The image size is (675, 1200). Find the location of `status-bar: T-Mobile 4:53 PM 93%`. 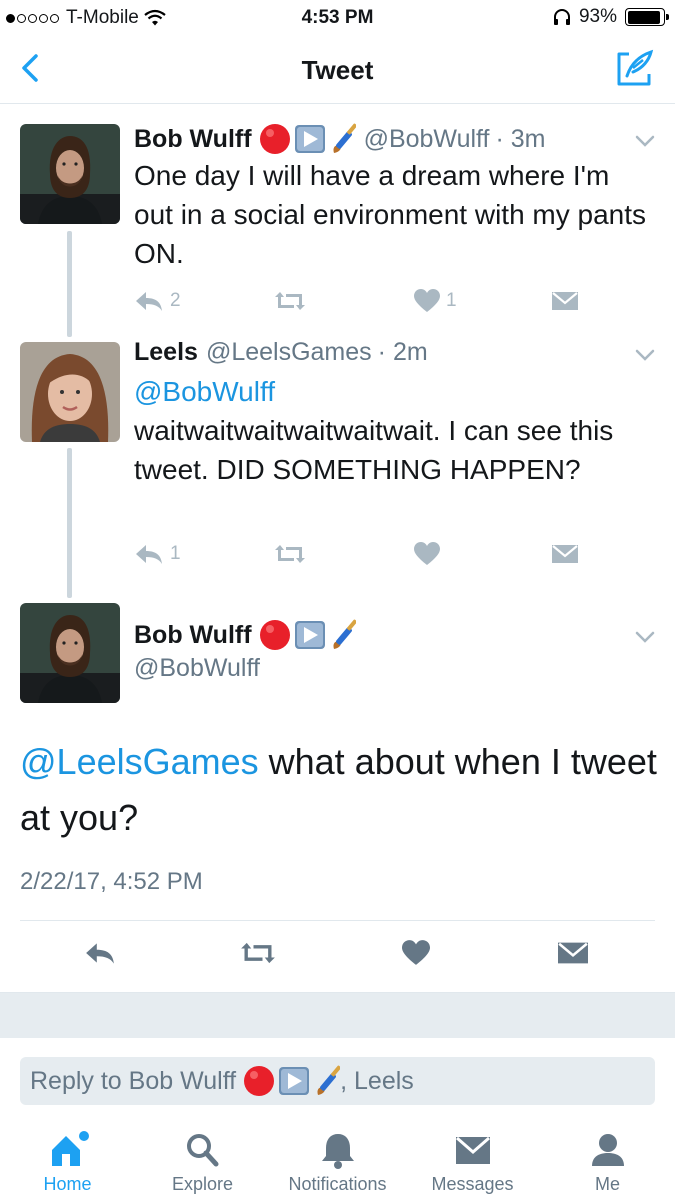

status-bar: T-Mobile 4:53 PM 93% is located at coordinates (337, 18).